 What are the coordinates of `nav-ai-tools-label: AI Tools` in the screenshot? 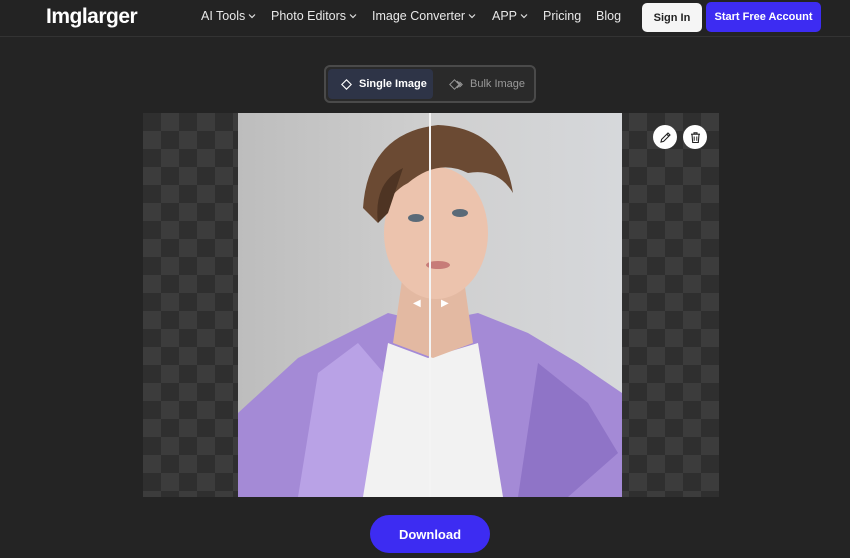 It's located at (223, 16).